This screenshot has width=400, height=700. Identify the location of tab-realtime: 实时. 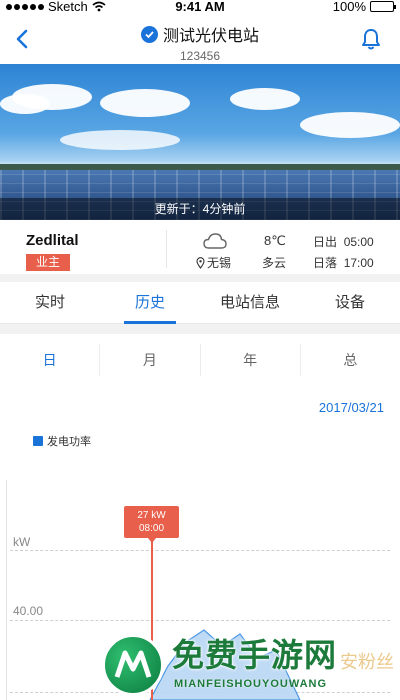
(50, 302).